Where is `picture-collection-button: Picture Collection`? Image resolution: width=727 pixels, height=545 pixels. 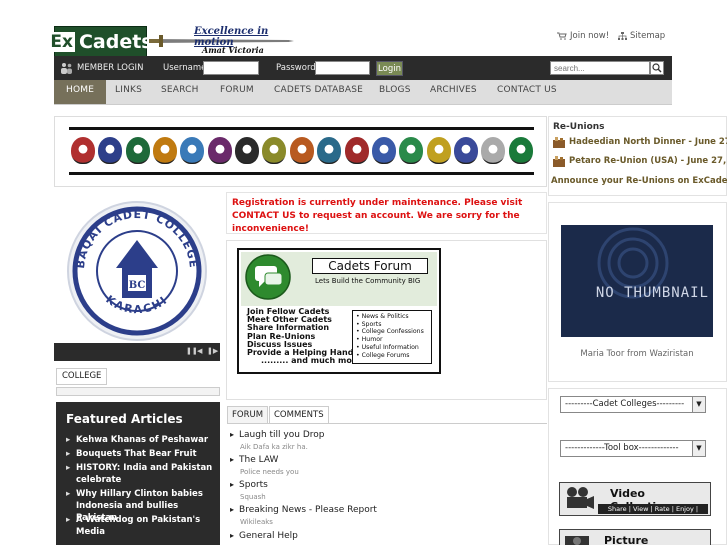
picture-collection-button: Picture Collection is located at coordinates (635, 537).